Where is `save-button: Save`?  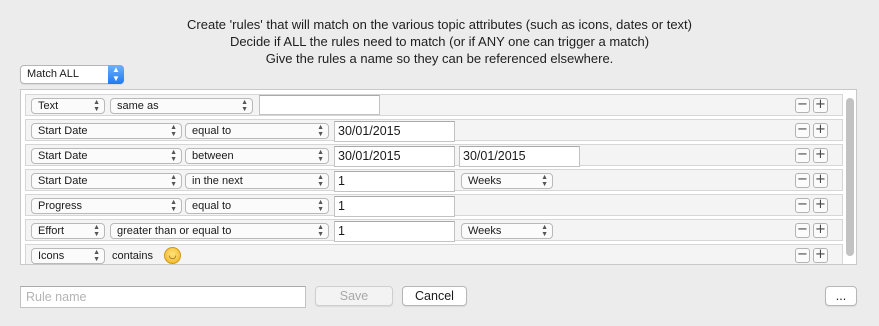
save-button: Save is located at coordinates (354, 296).